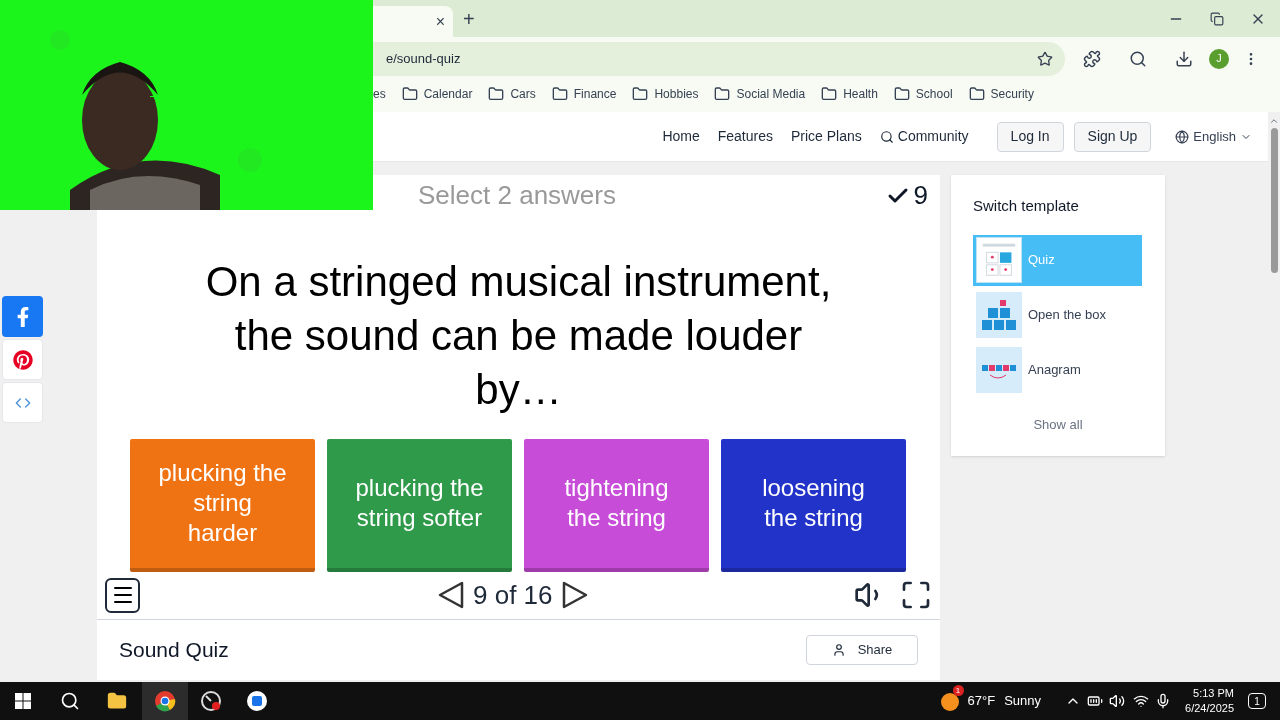 The image size is (1280, 720). I want to click on new-tab-button: +, so click(469, 19).